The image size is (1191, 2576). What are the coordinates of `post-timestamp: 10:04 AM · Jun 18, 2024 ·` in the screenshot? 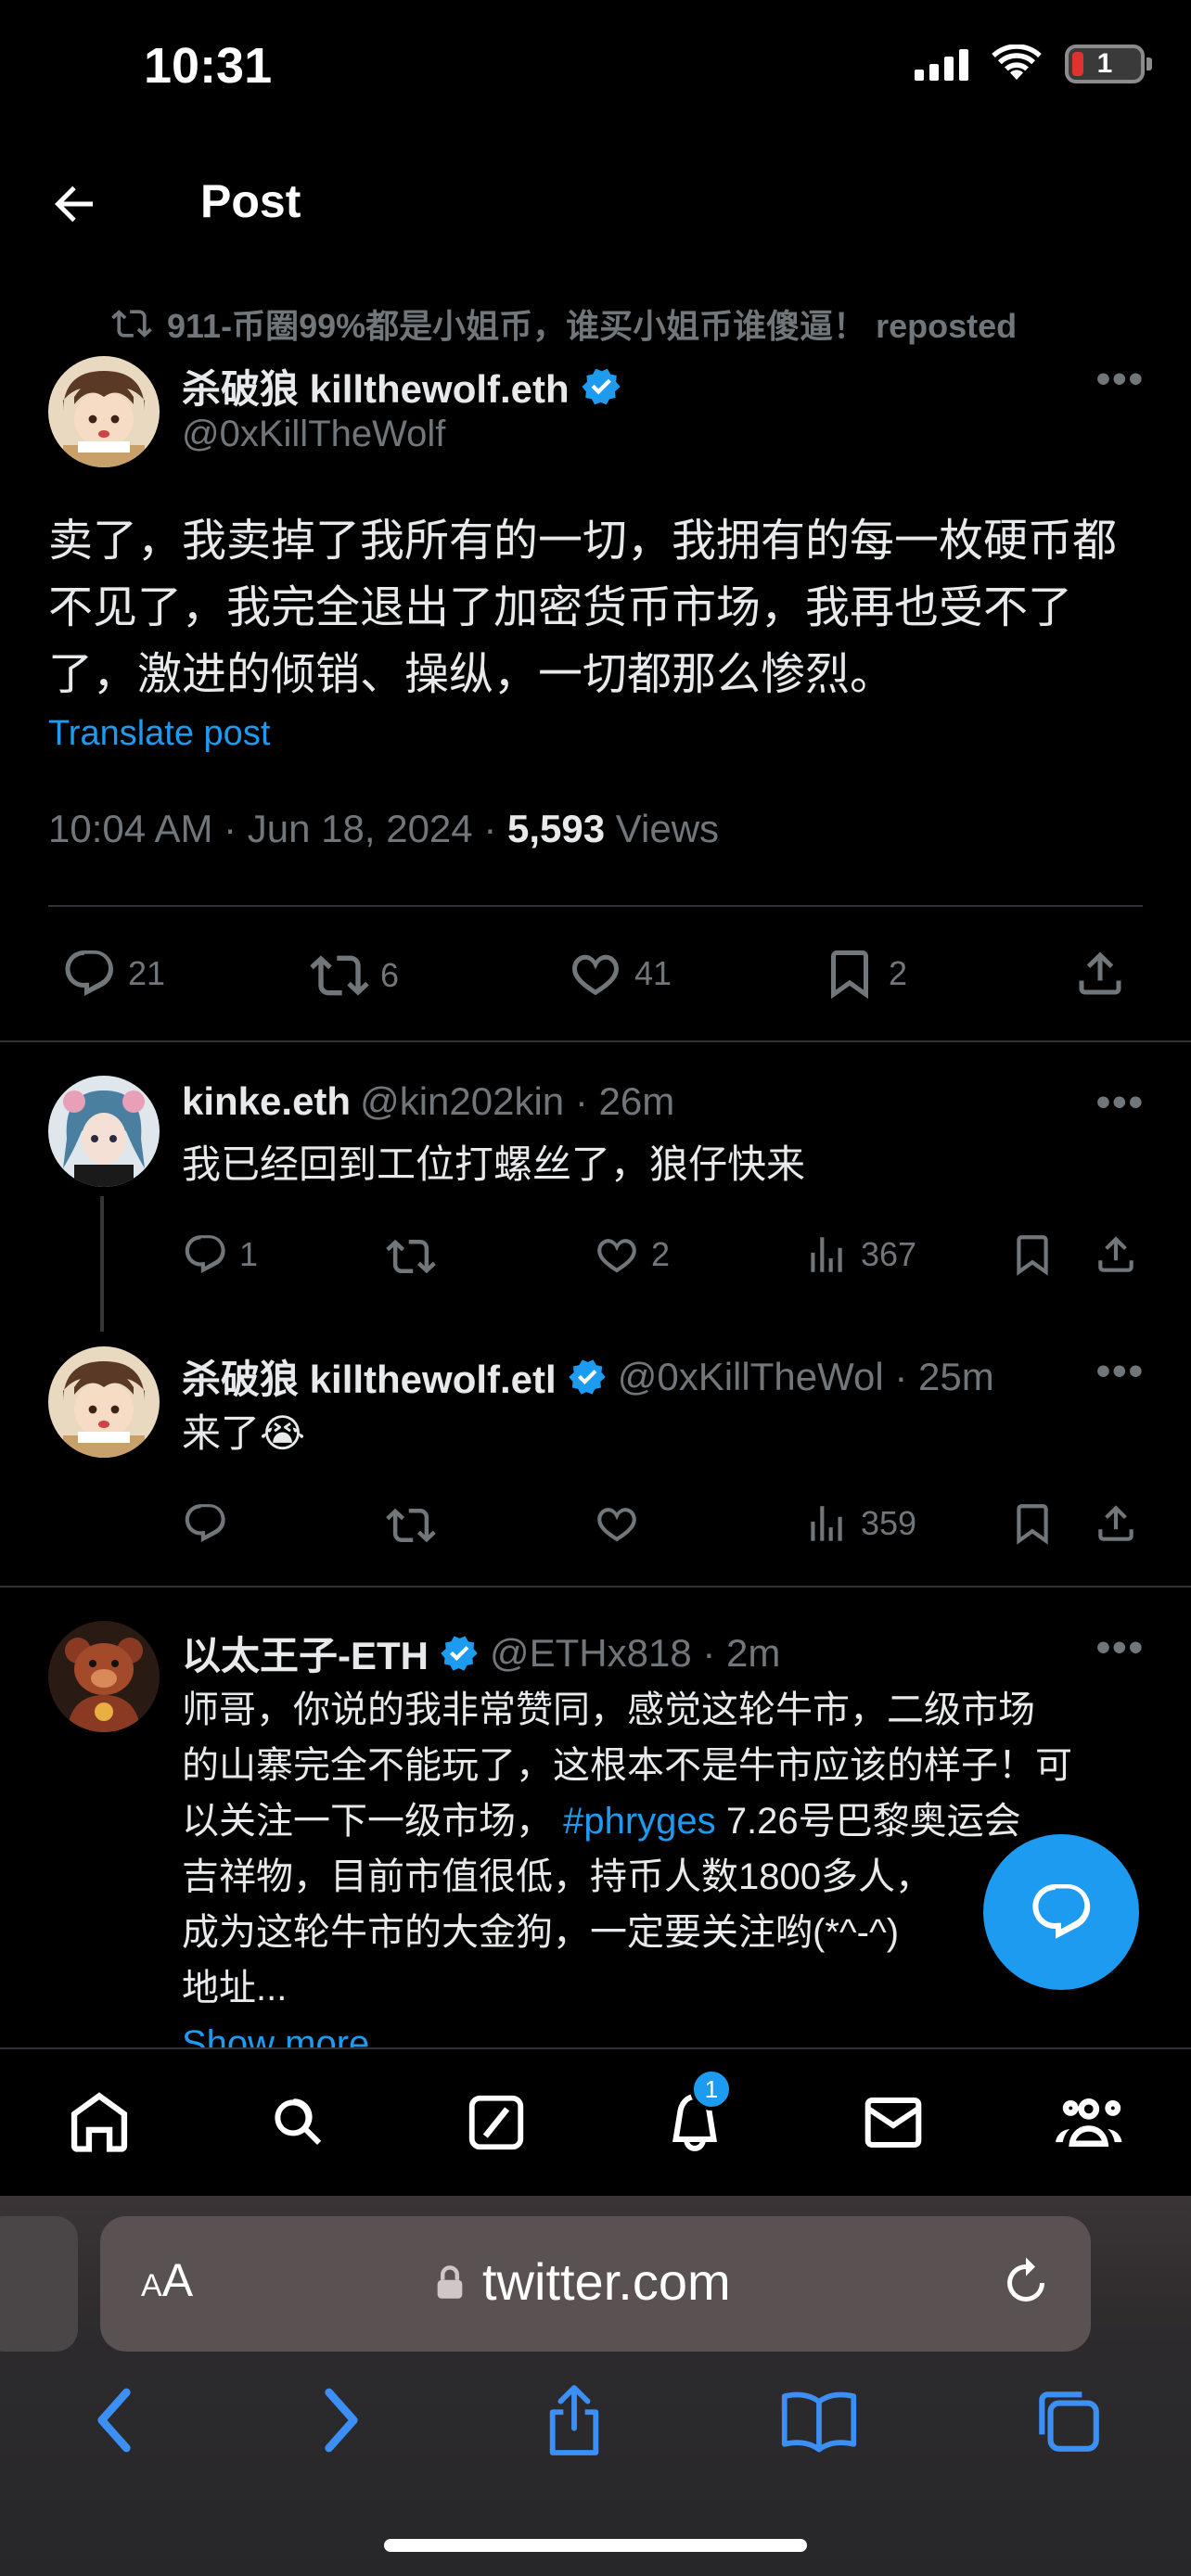 It's located at (277, 829).